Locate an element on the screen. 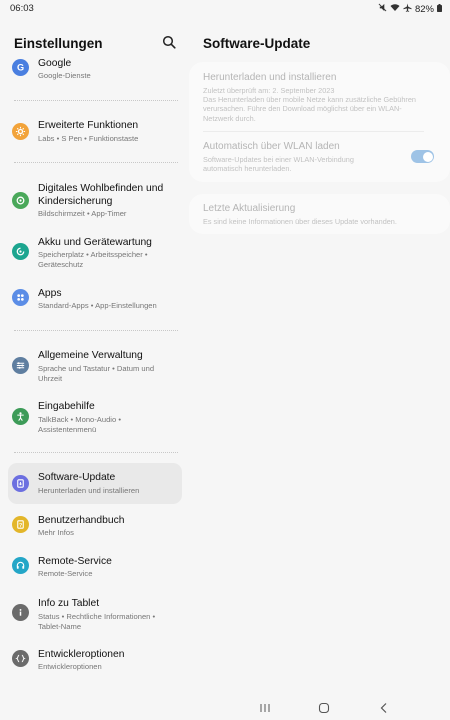 The height and width of the screenshot is (720, 450). sidebar-item-subtitle: Labs • S Pen • Funktionstaste is located at coordinates (88, 138).